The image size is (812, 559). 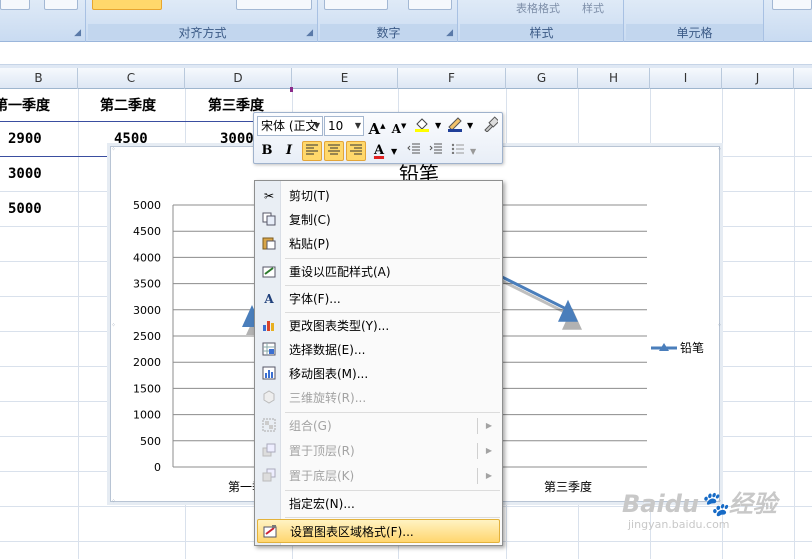 I want to click on column-header-c: C, so click(x=131, y=78).